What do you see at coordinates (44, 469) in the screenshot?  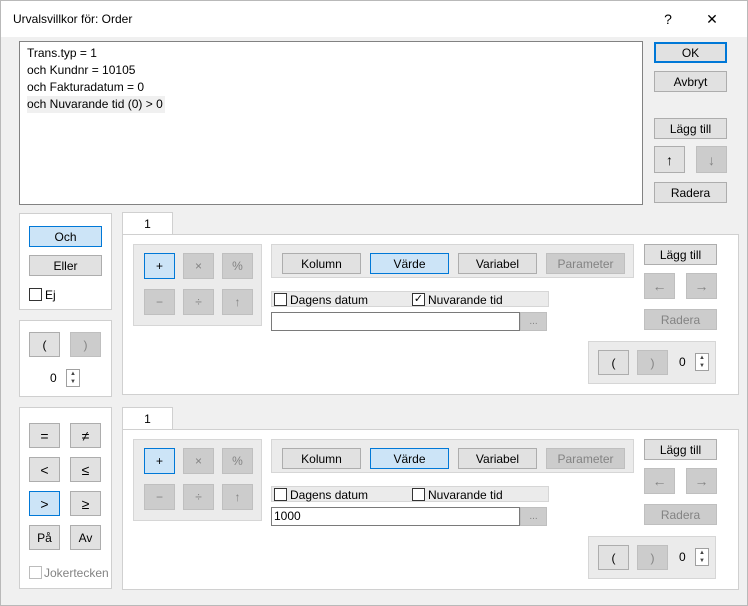 I see `less-than-button: <` at bounding box center [44, 469].